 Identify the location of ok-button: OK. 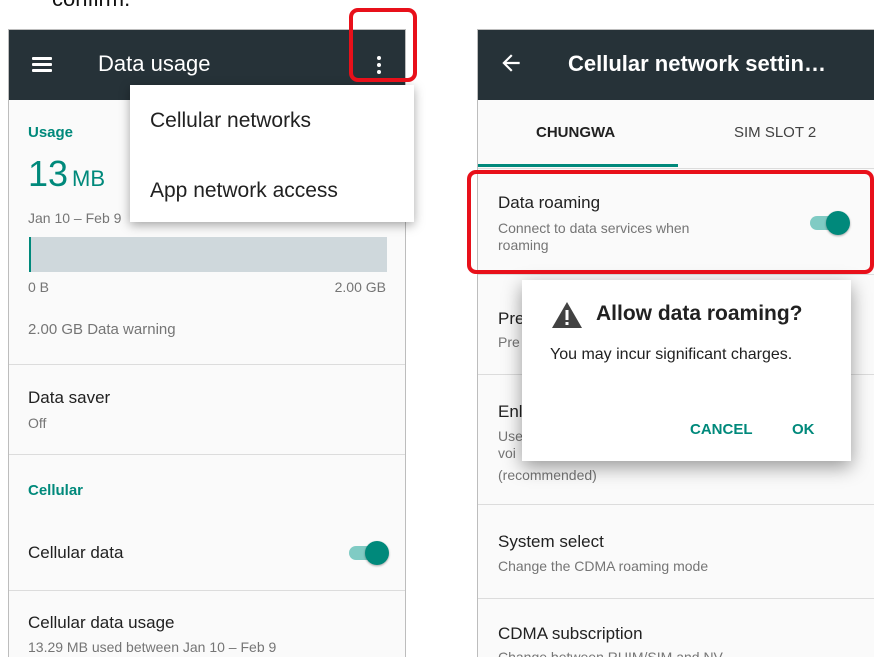
(803, 429).